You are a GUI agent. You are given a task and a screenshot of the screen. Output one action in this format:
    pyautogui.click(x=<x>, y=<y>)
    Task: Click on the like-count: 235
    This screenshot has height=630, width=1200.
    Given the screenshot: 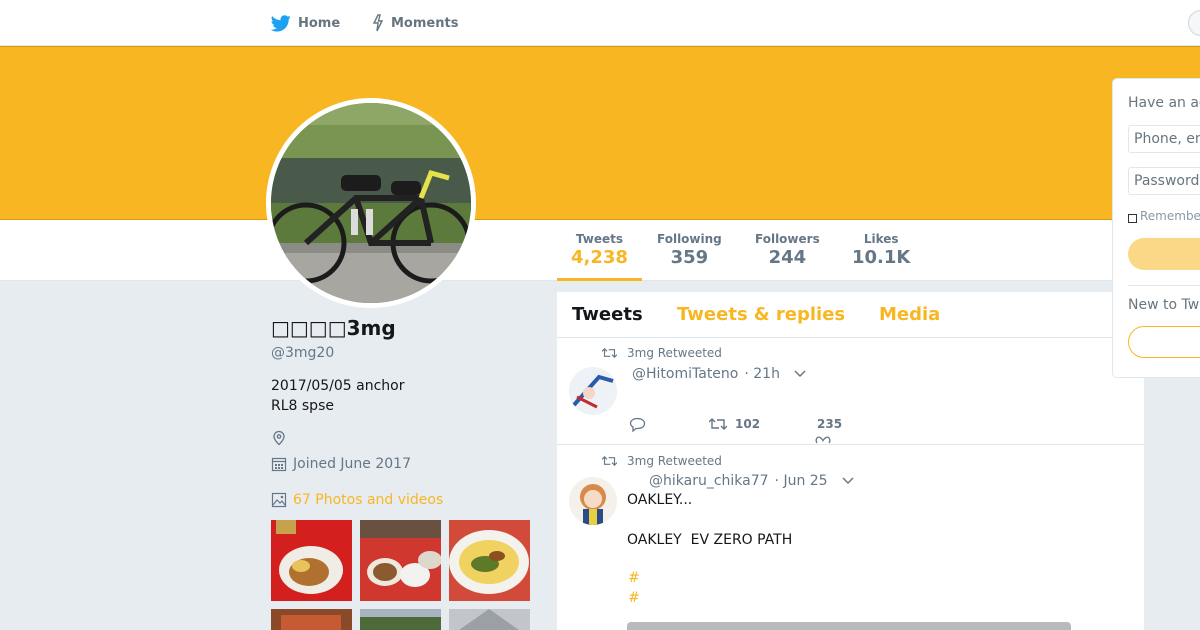 What is the action you would take?
    pyautogui.click(x=830, y=424)
    